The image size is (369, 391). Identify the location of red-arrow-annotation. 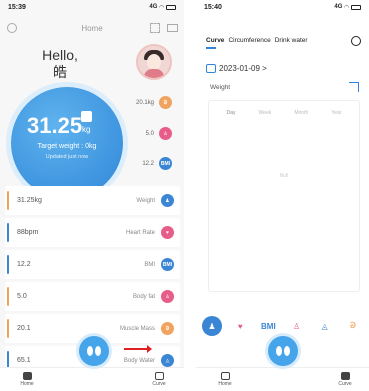
(138, 349).